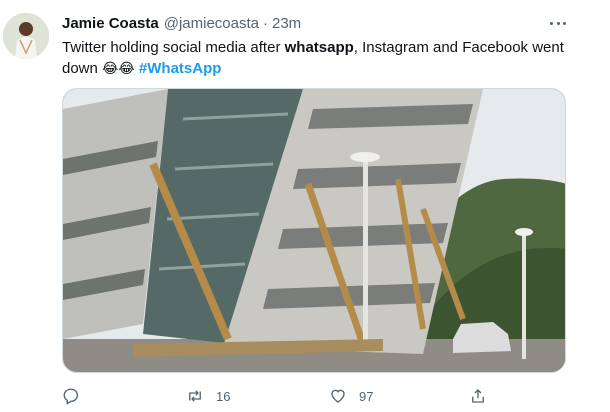 Image resolution: width=610 pixels, height=412 pixels. What do you see at coordinates (180, 68) in the screenshot?
I see `hashtag-link: #WhatsApp` at bounding box center [180, 68].